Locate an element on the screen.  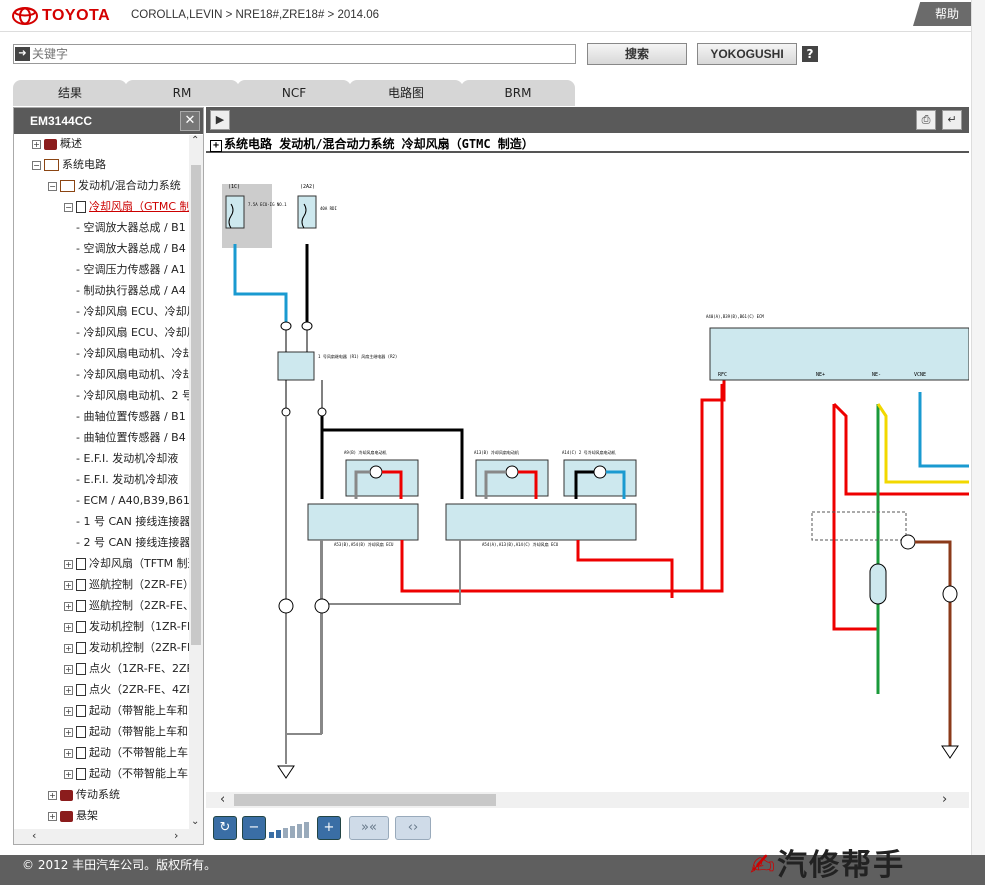
scroll-down-icon: ⌄ is located at coordinates (195, 821).